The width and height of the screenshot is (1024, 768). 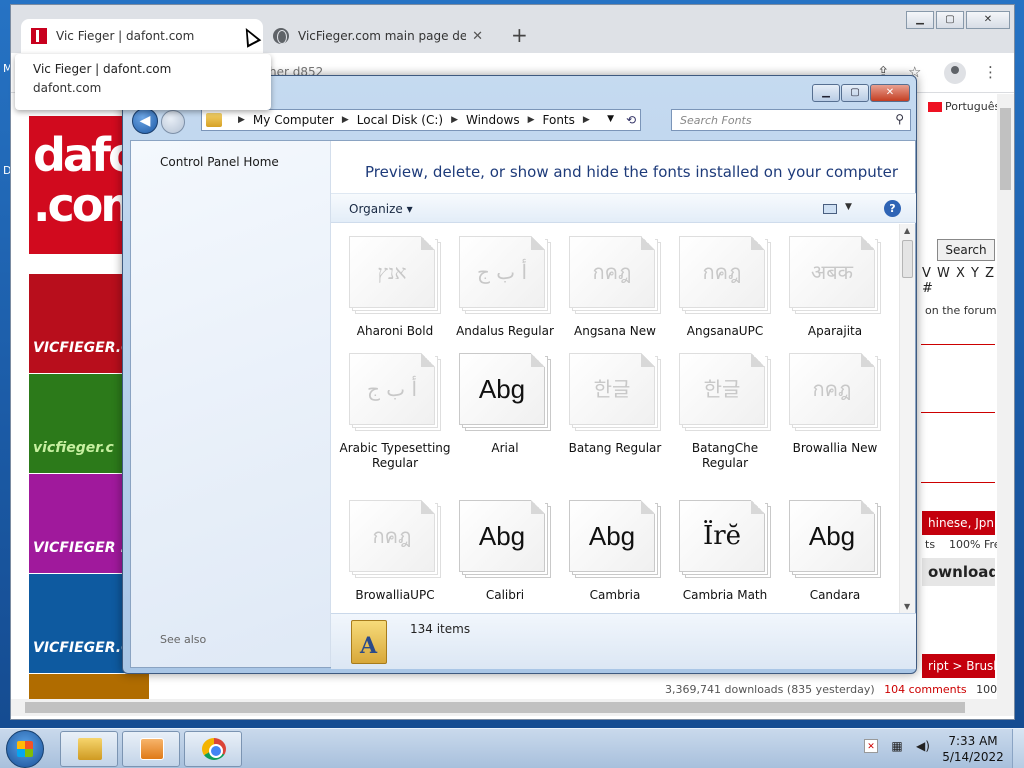 I want to click on font-tile: Abg Arial, so click(x=500, y=416).